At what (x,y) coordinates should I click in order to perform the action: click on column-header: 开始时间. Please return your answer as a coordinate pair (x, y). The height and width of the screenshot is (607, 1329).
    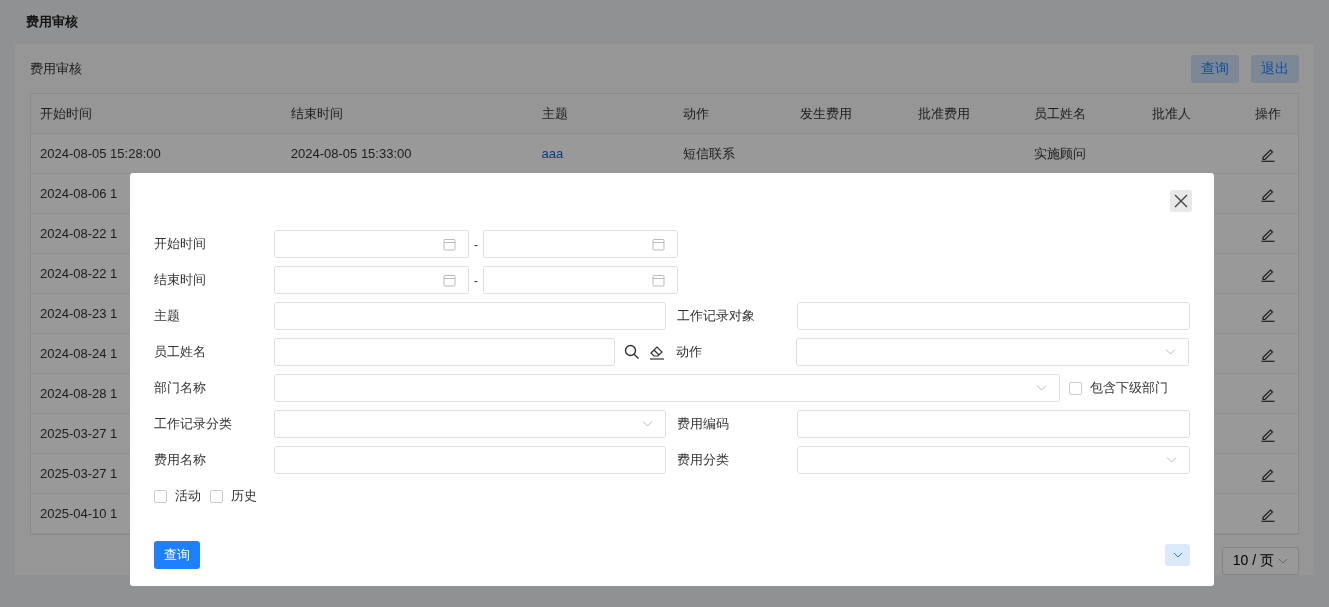
    Looking at the image, I should click on (66, 113).